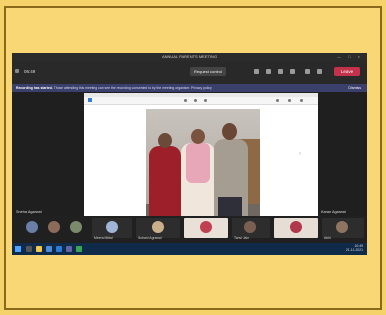 The height and width of the screenshot is (315, 386). I want to click on meeting-toolbar: 06:49 Request control Leave, so click(189, 72).